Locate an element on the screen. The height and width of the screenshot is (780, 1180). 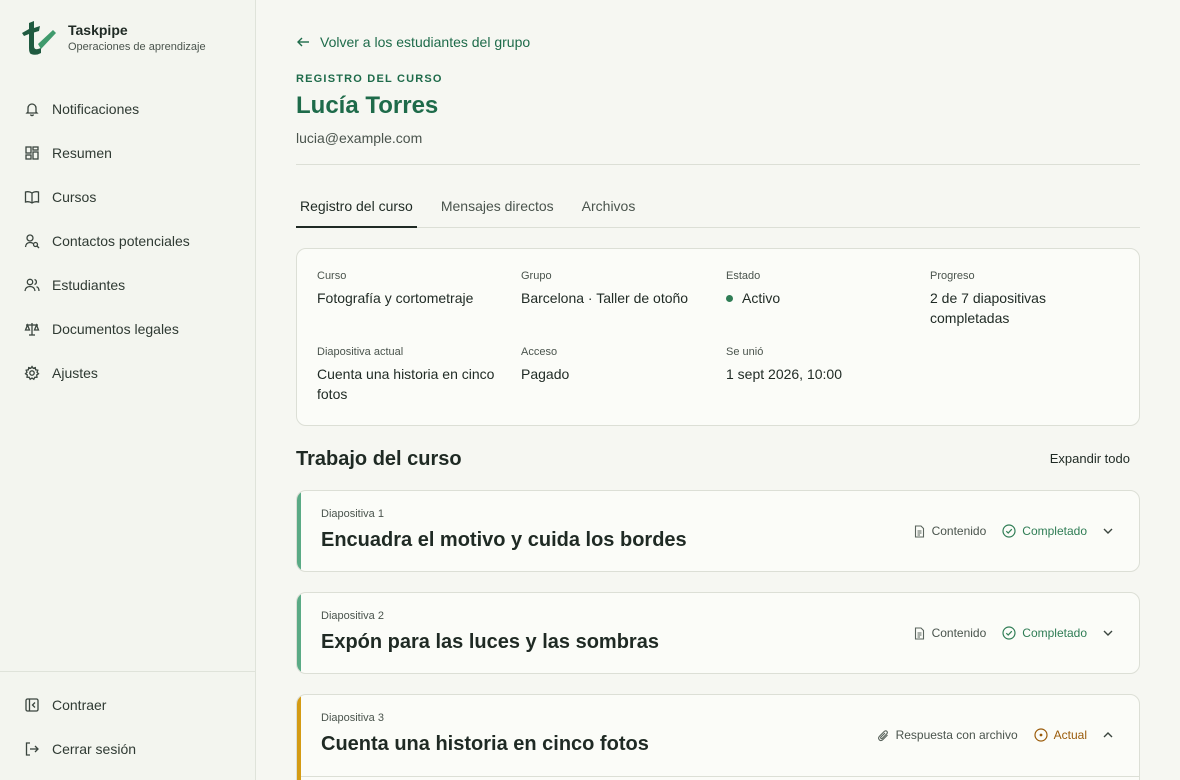
sidebar-item-documentos-legales: Documentos legales is located at coordinates (128, 329).